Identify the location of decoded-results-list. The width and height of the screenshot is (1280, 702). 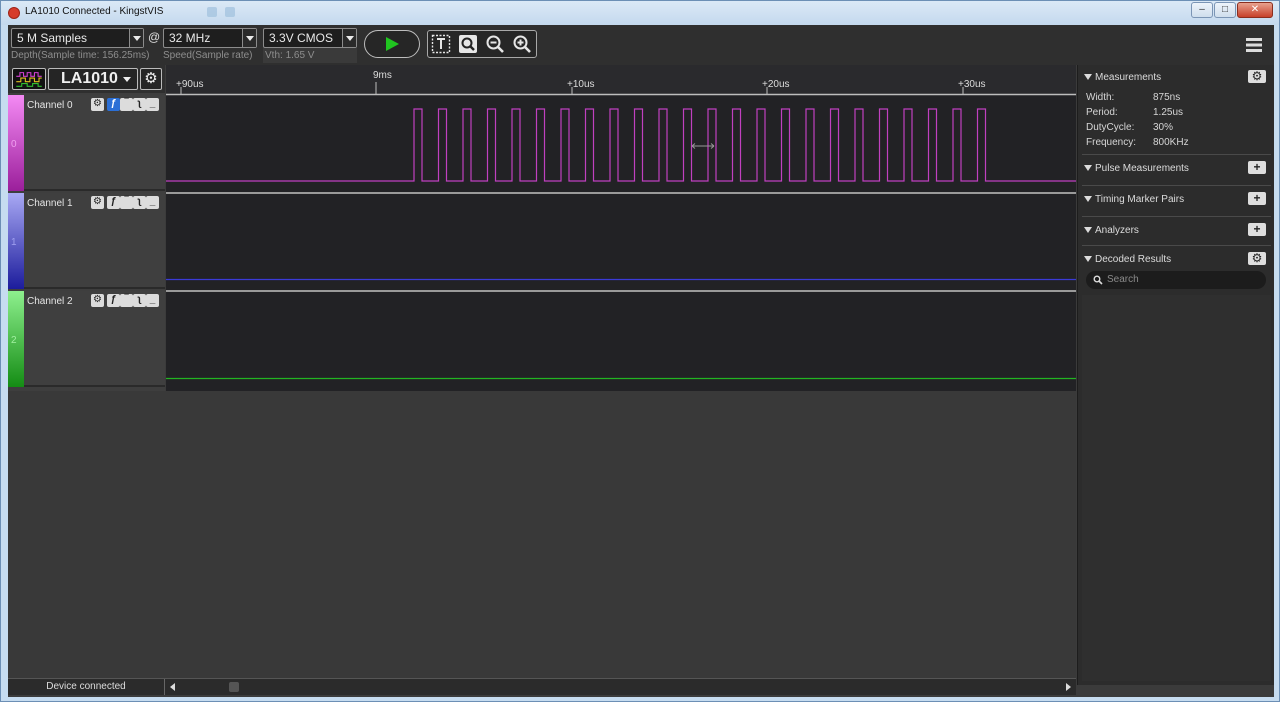
(1176, 488).